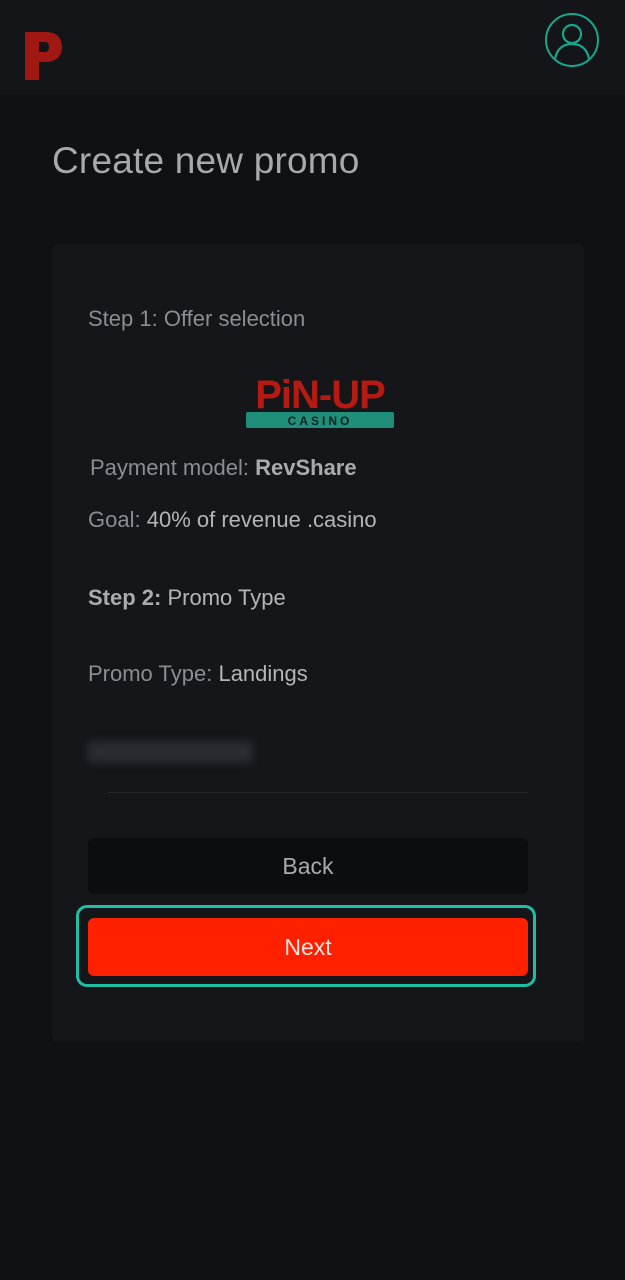 The image size is (625, 1280). What do you see at coordinates (169, 467) in the screenshot?
I see `payment-model-label: Payment model:` at bounding box center [169, 467].